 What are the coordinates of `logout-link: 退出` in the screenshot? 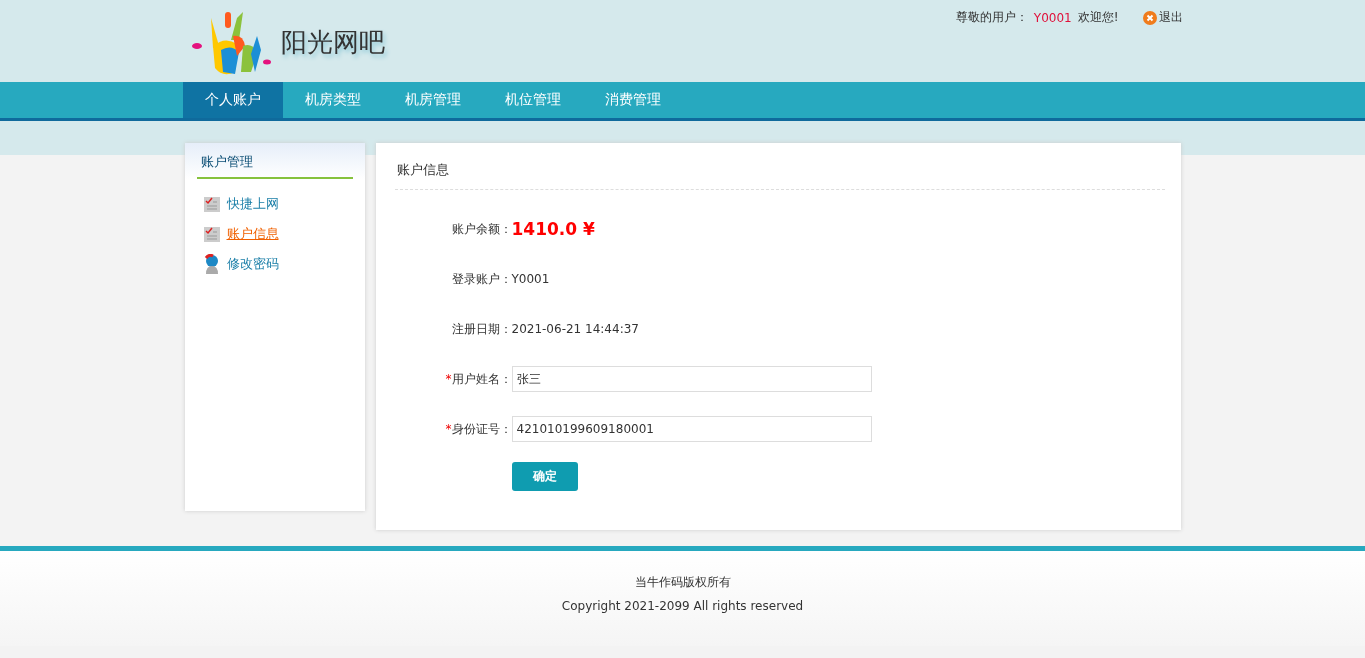 It's located at (1162, 17).